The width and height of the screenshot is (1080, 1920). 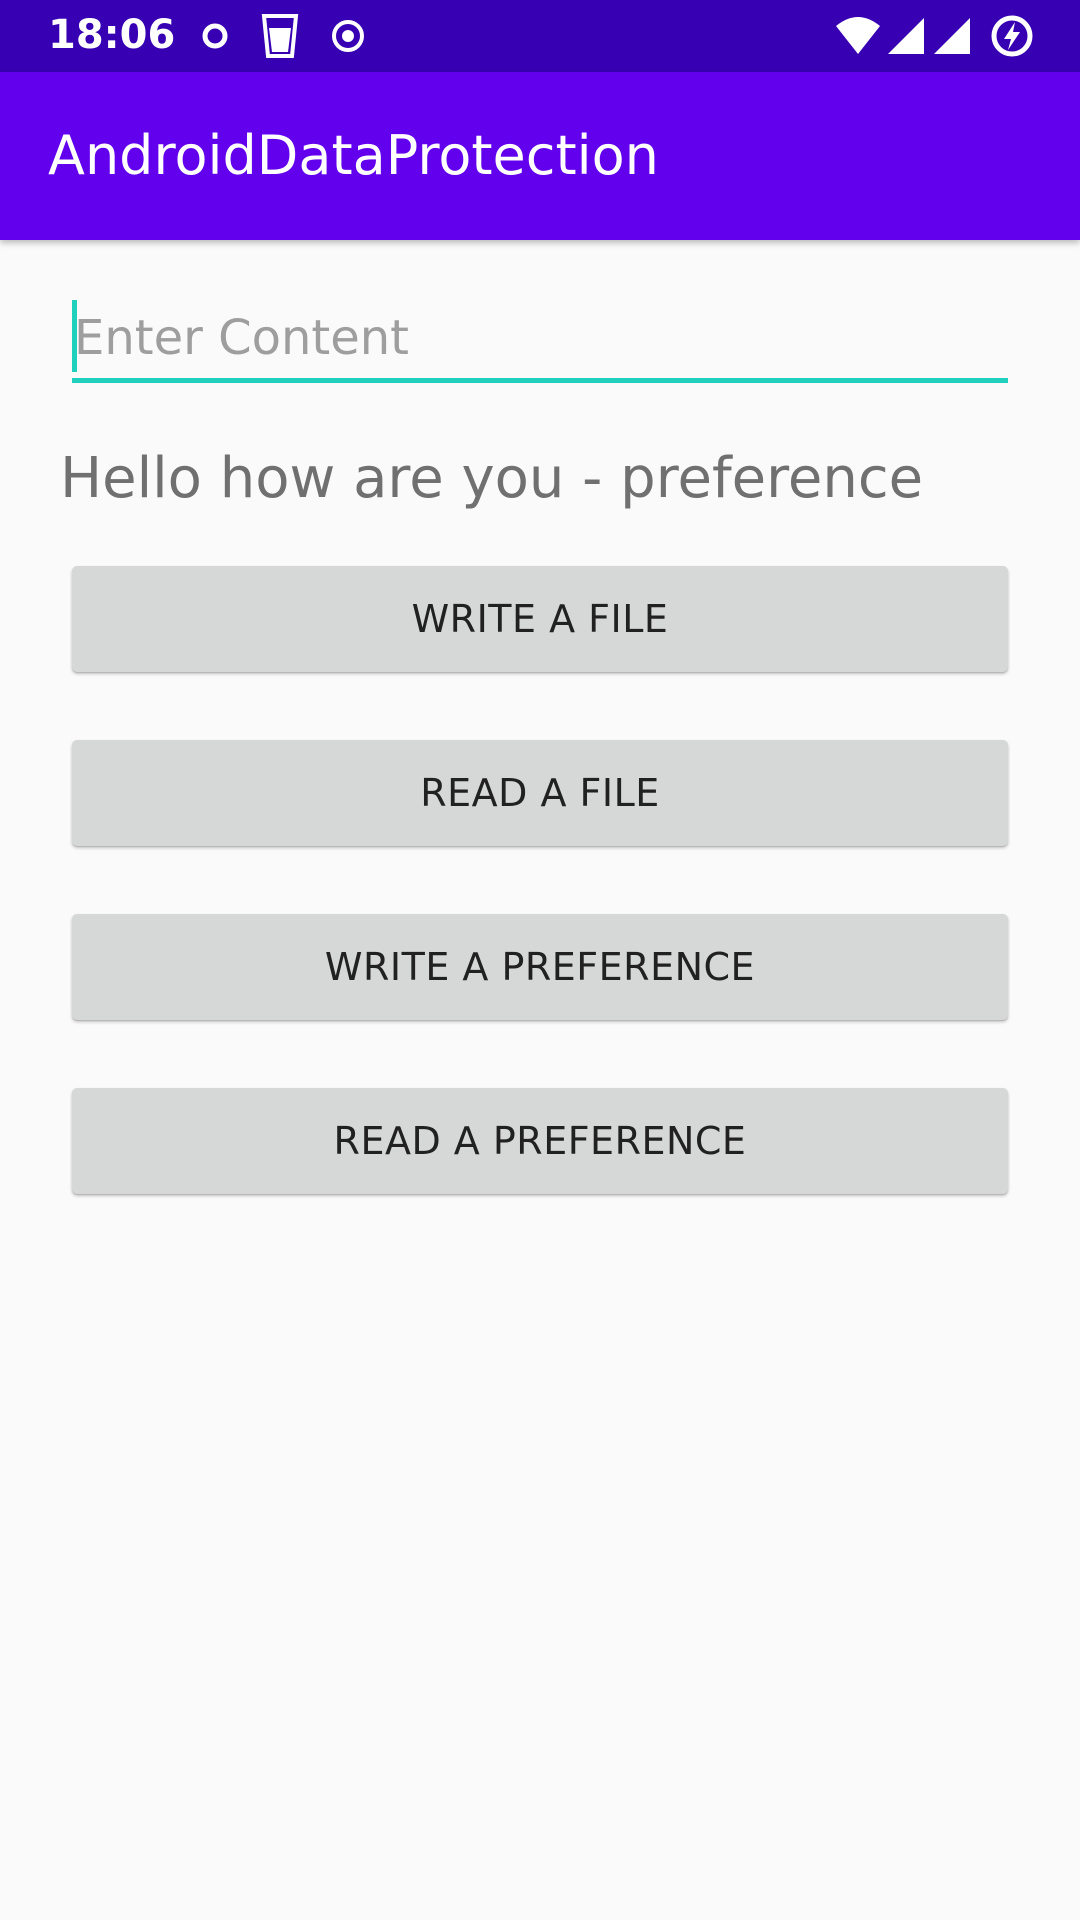 I want to click on read-file-label: READ A FILE, so click(x=540, y=793).